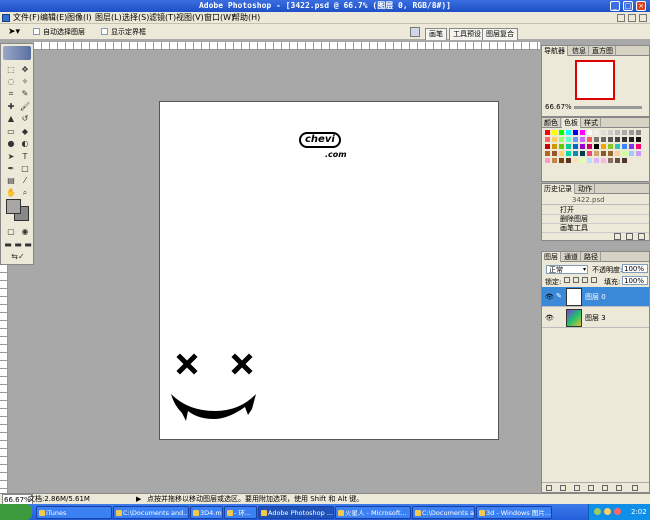  Describe the element at coordinates (135, 18) in the screenshot. I see `menu-select: 选择(S)` at that location.